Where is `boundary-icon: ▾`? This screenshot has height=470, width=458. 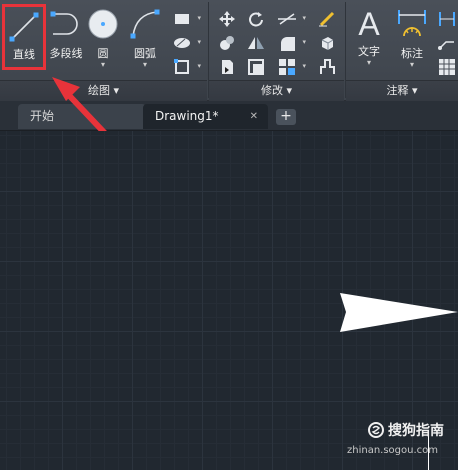
boundary-icon: ▾ is located at coordinates (186, 67).